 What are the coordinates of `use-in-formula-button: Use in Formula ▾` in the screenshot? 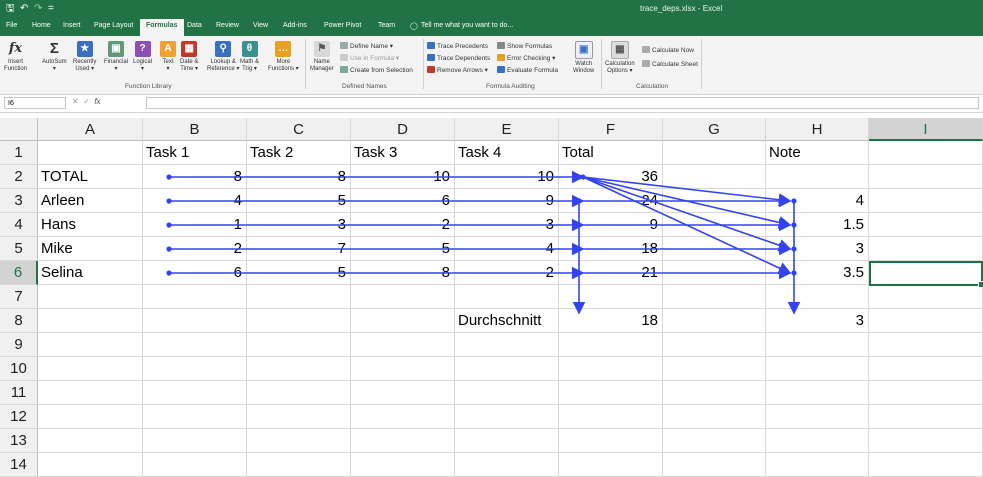 It's located at (369, 58).